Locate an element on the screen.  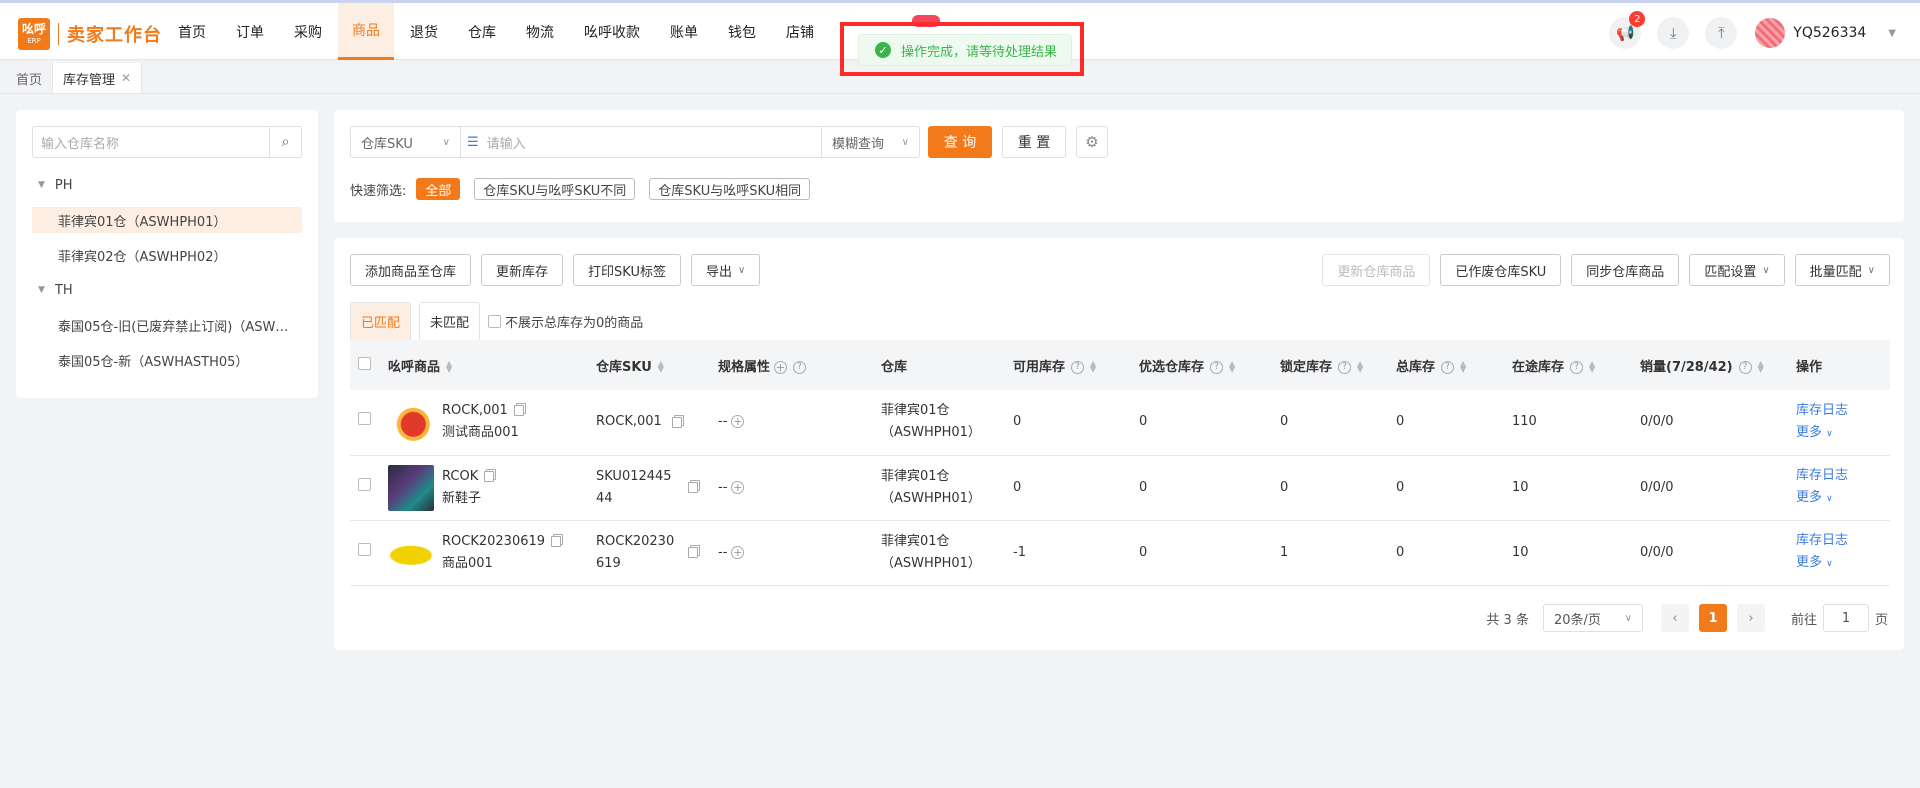
tree-item: 菲律宾02仓（ASWHPH02） is located at coordinates (167, 255).